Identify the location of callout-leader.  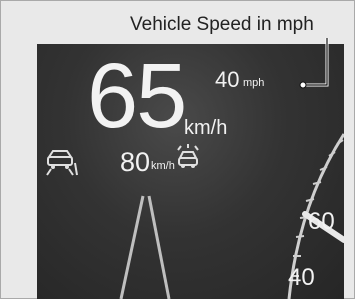
(314, 63).